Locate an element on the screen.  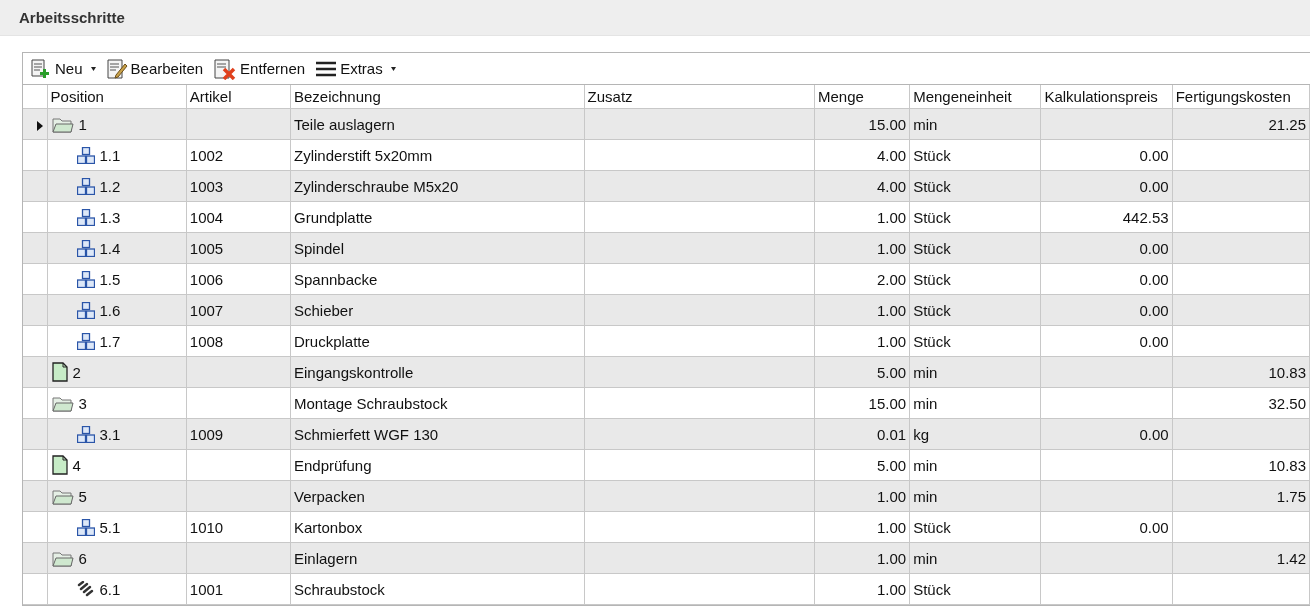
table-cell: Kartonbox is located at coordinates (328, 527).